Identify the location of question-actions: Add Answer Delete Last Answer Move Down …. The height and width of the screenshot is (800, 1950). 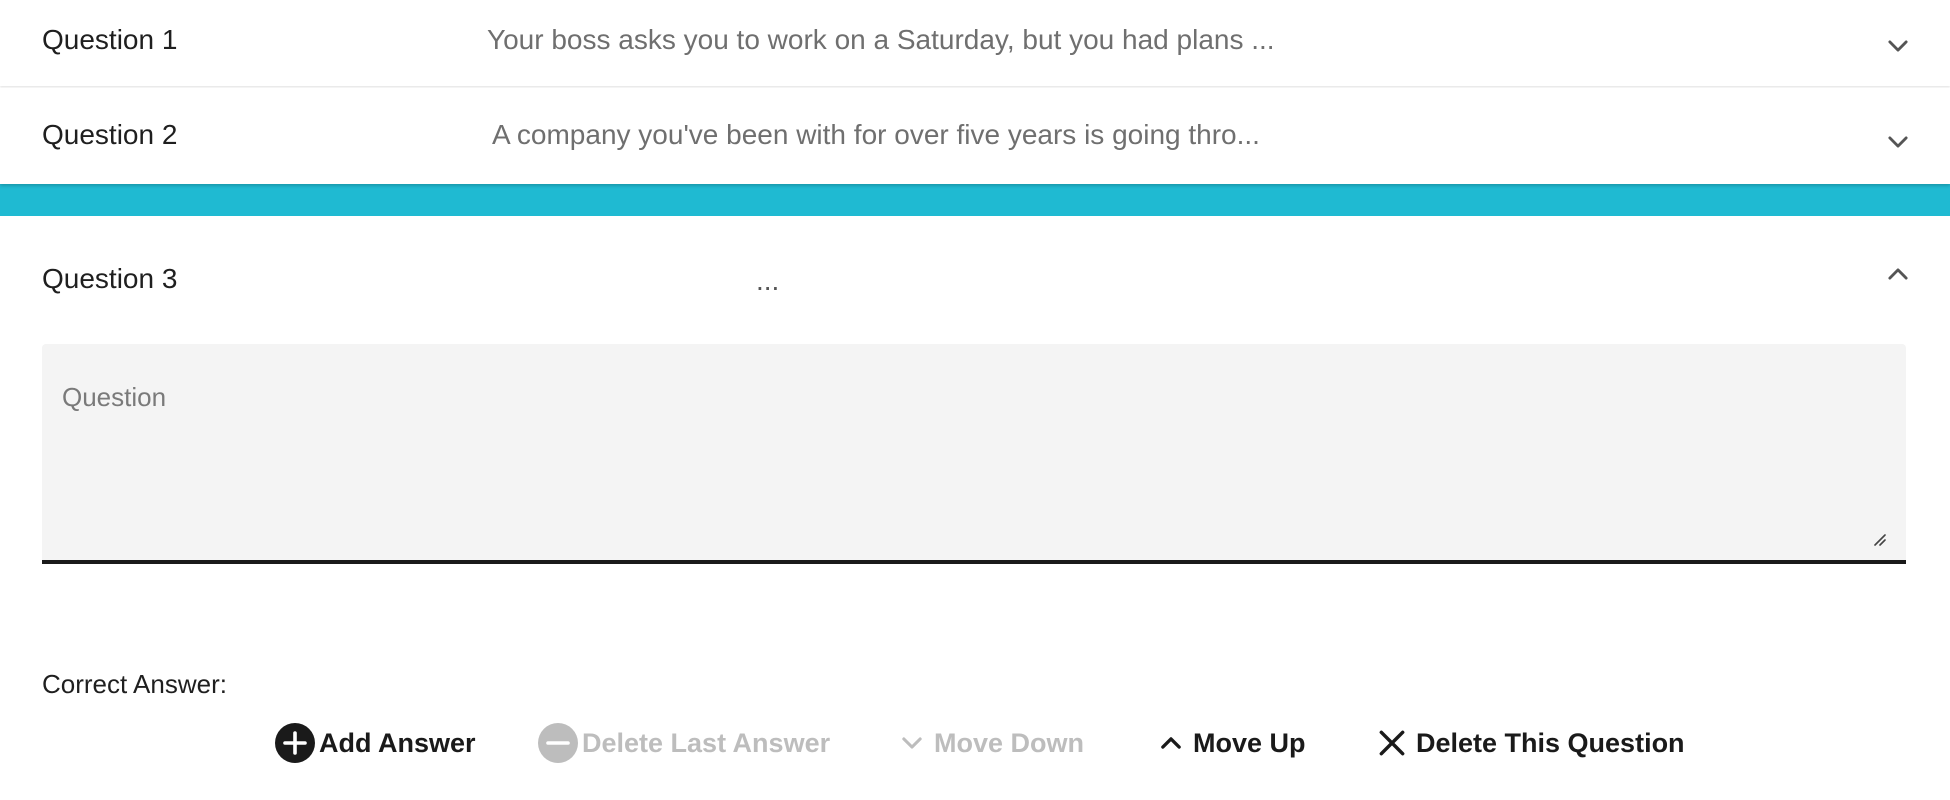
(975, 743).